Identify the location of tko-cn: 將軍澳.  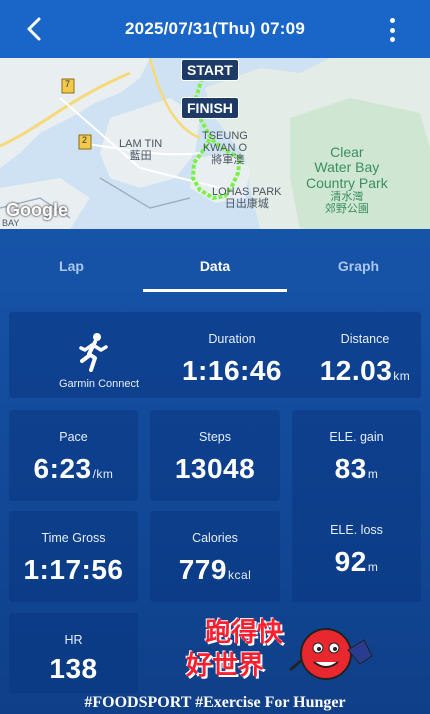
(228, 160).